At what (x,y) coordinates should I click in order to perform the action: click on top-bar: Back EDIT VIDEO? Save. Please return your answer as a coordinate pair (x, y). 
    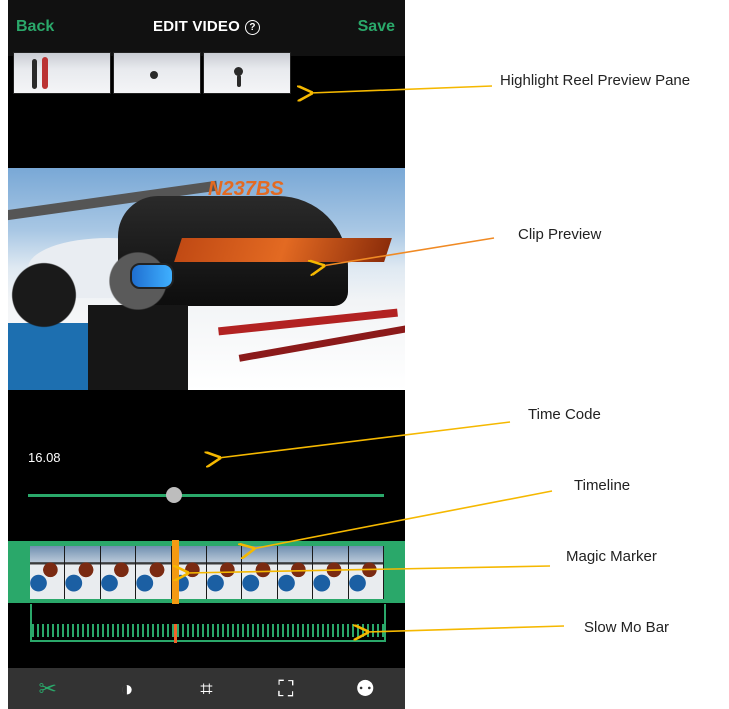
    Looking at the image, I should click on (206, 28).